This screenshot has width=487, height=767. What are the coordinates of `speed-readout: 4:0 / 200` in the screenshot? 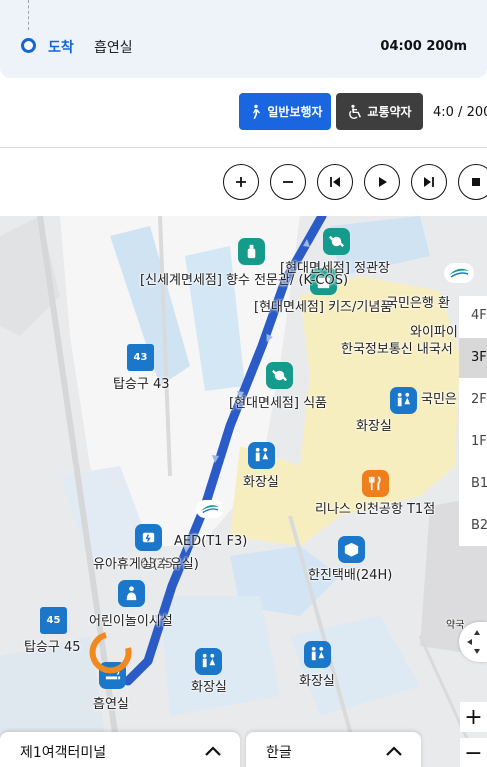 It's located at (460, 112).